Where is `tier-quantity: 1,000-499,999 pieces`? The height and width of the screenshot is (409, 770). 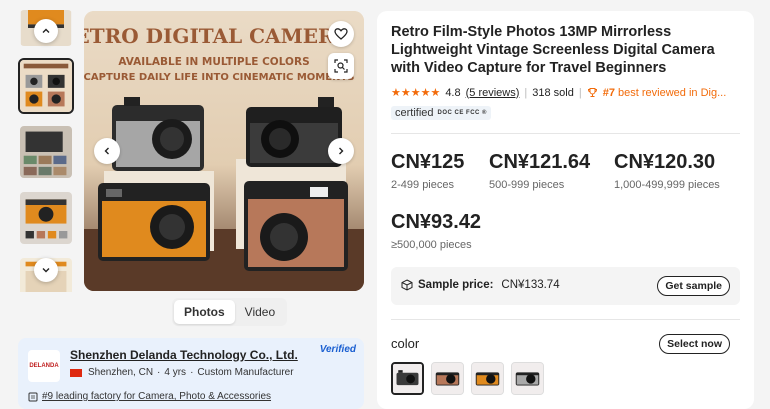
tier-quantity: 1,000-499,999 pieces is located at coordinates (667, 185).